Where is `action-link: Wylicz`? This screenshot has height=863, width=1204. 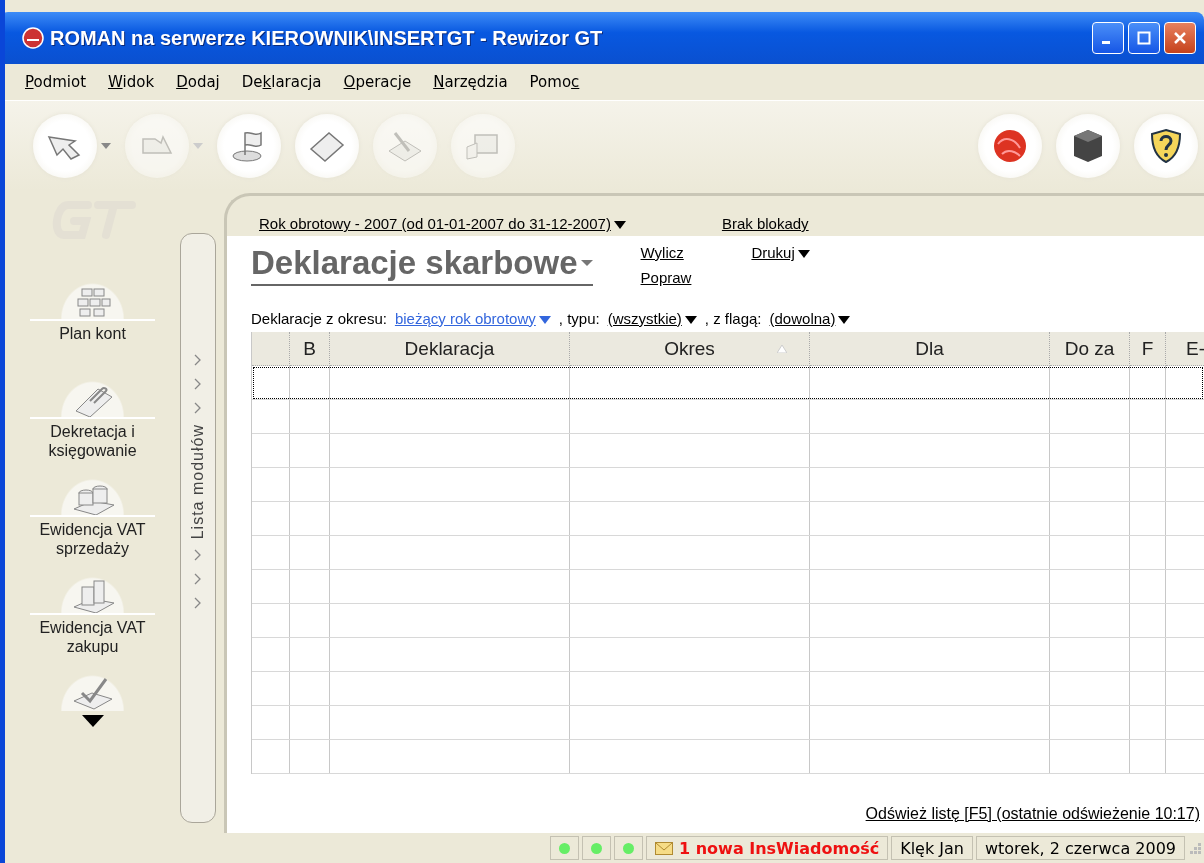 action-link: Wylicz is located at coordinates (666, 252).